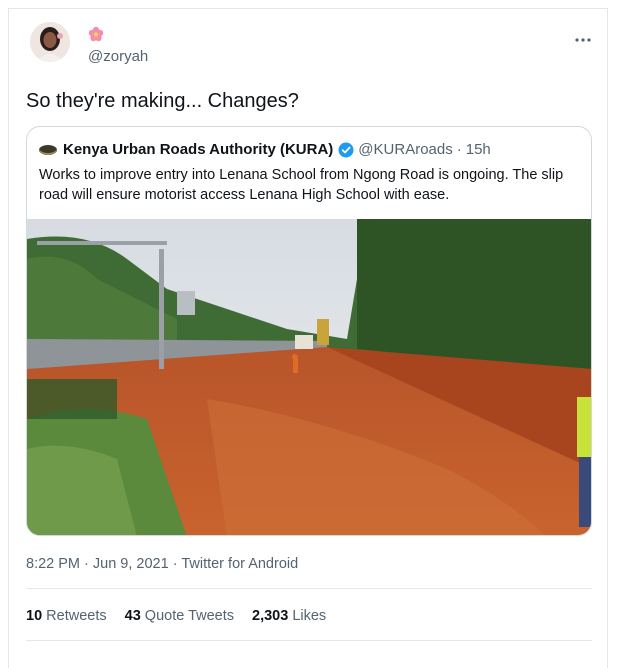  I want to click on user-avatar, so click(50, 42).